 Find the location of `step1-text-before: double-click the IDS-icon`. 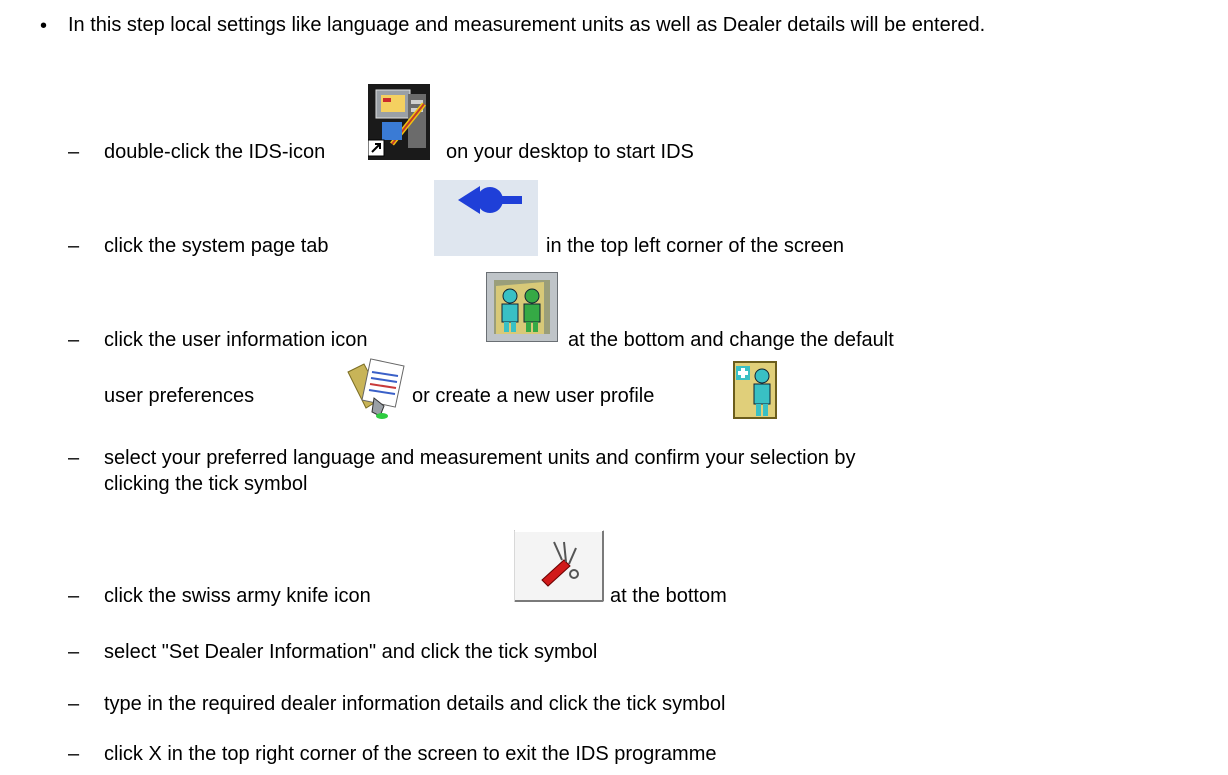

step1-text-before: double-click the IDS-icon is located at coordinates (215, 152).